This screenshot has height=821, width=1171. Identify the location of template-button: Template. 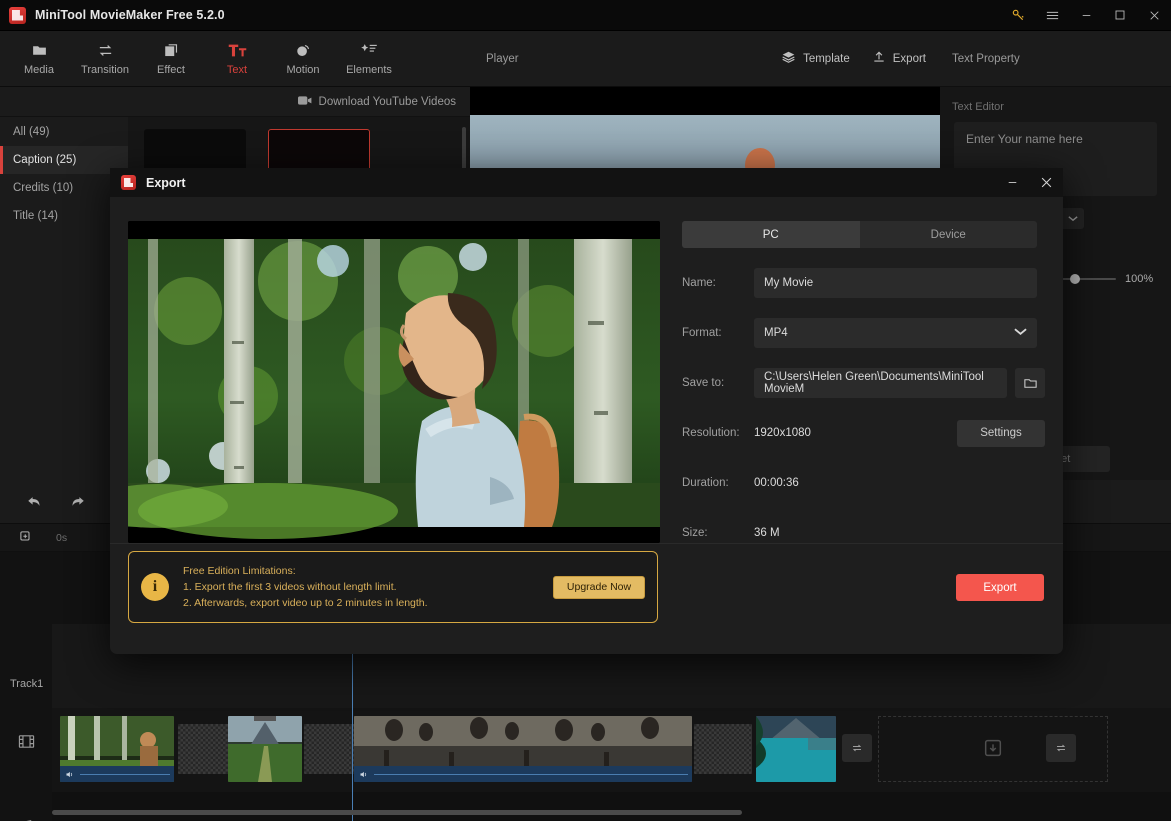
(815, 58).